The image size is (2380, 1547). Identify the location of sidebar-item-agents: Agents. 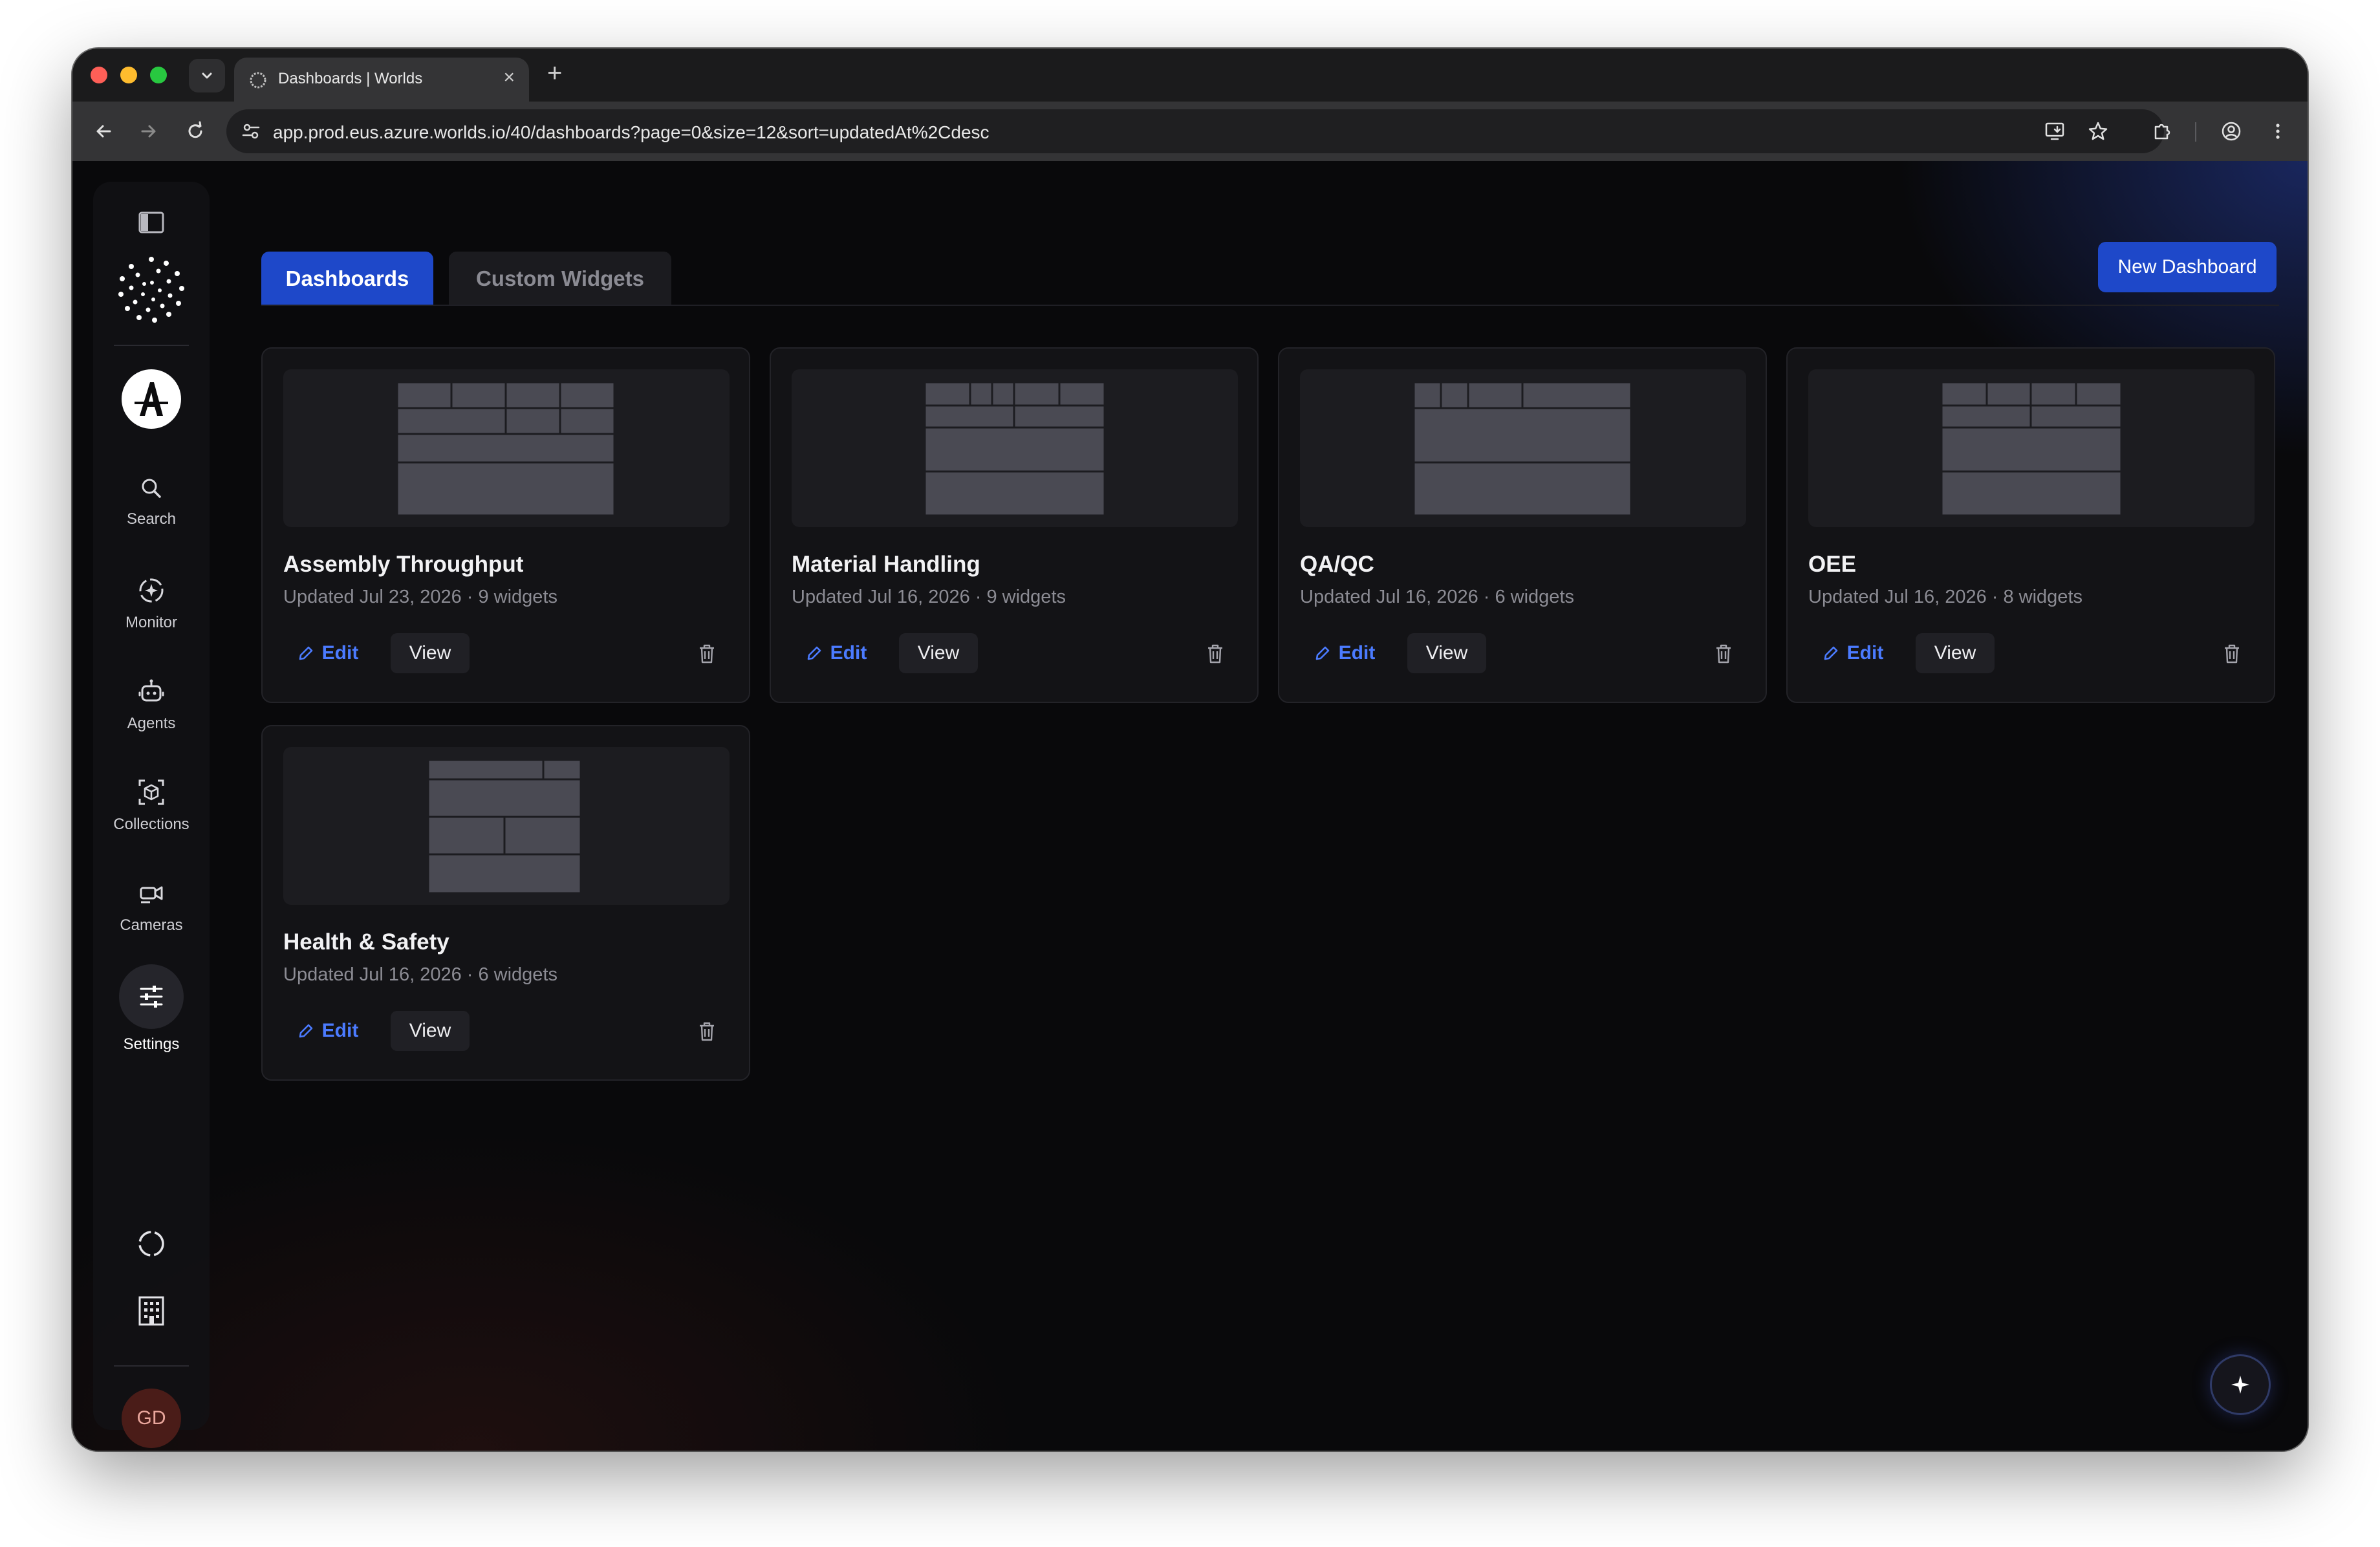
(151, 705).